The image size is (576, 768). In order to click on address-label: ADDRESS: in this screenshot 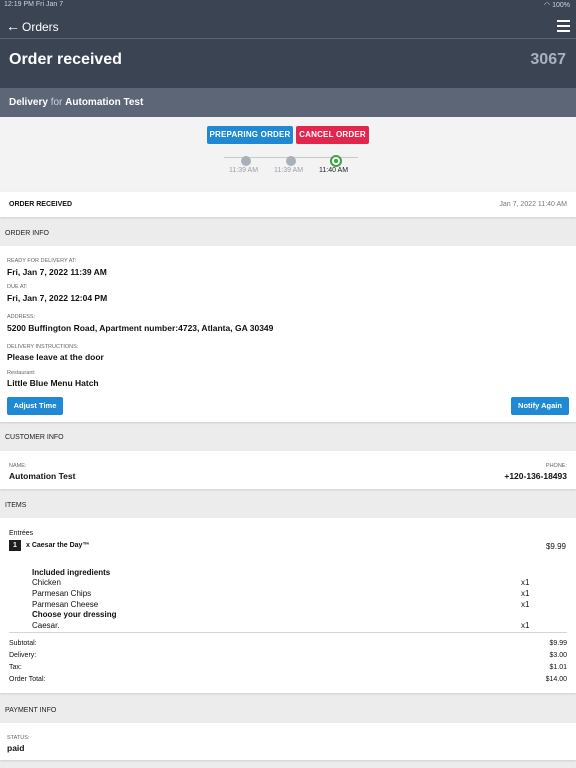, I will do `click(21, 317)`.